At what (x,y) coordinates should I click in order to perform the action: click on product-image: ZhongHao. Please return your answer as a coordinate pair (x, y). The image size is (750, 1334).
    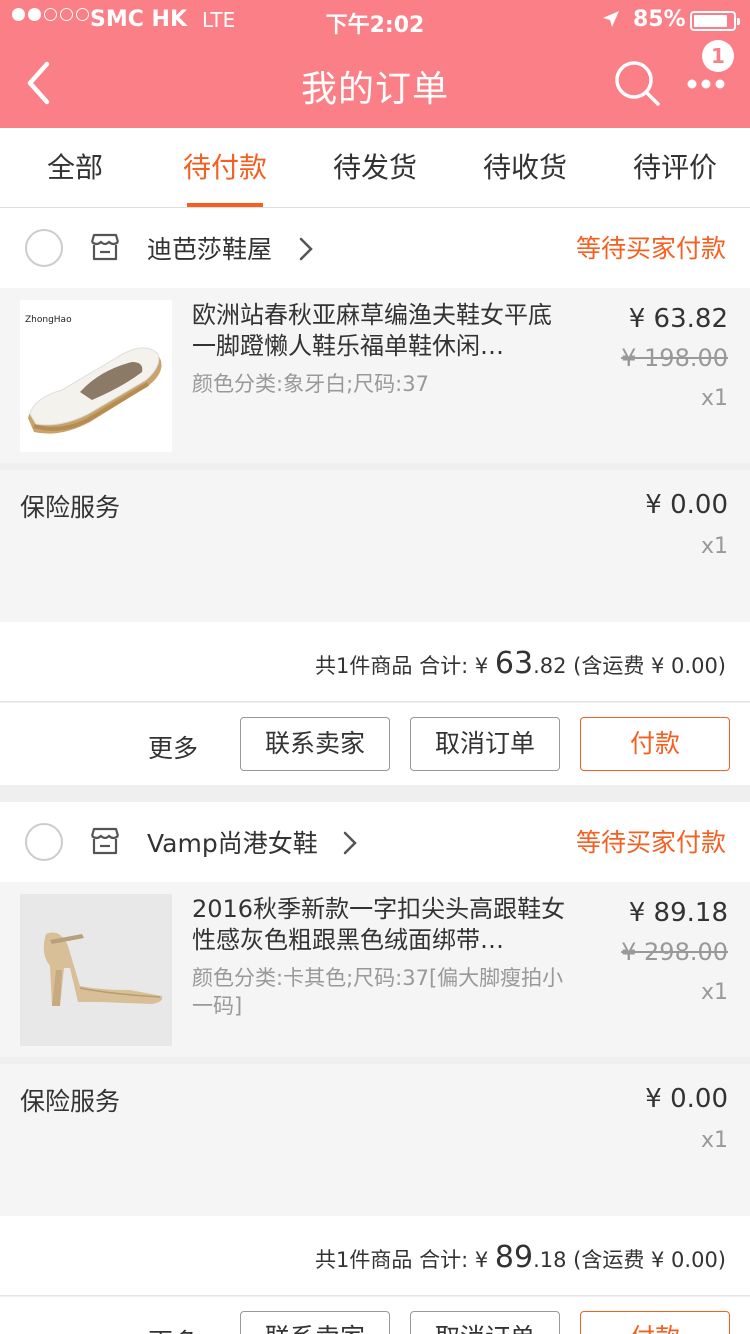
    Looking at the image, I should click on (96, 376).